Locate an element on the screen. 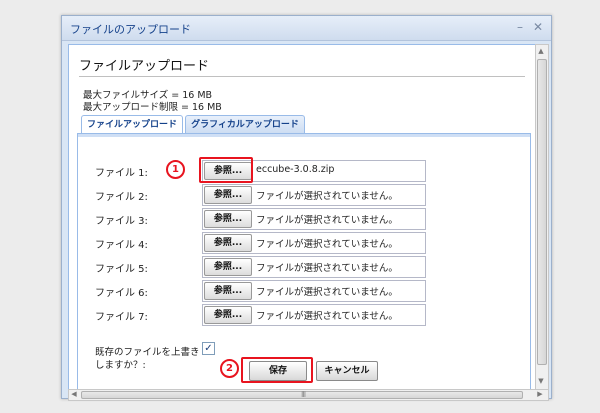 The image size is (600, 413). file-2-status: ファイルが選択されていません。 is located at coordinates (327, 196).